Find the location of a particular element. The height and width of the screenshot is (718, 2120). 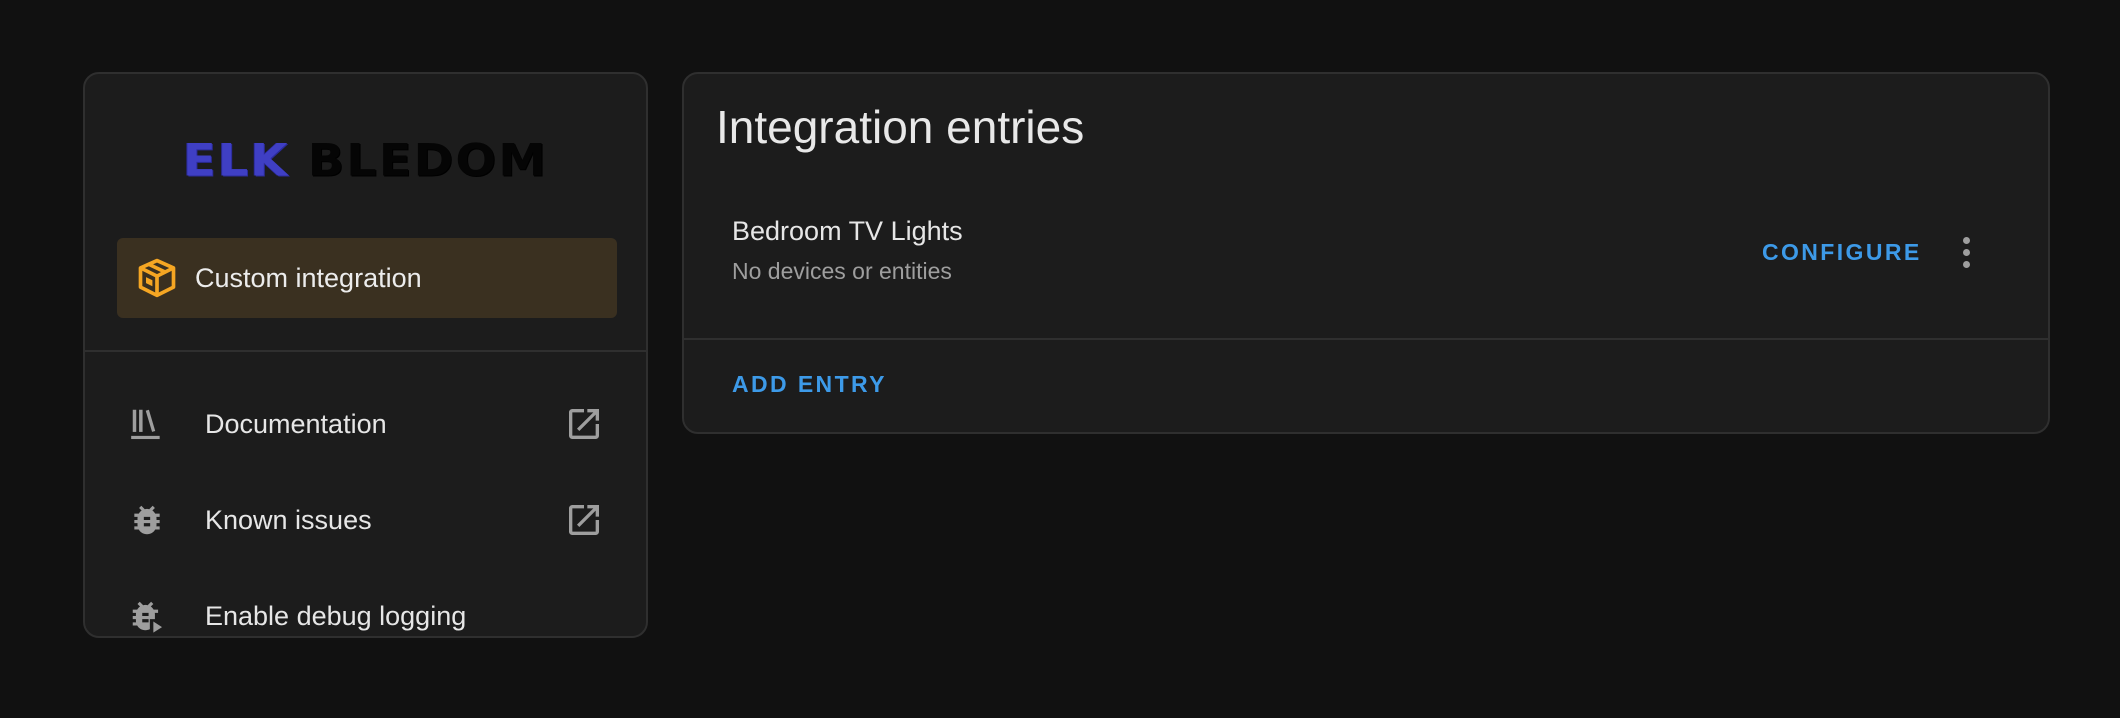

custom-integration-label: Custom integration is located at coordinates (308, 277).